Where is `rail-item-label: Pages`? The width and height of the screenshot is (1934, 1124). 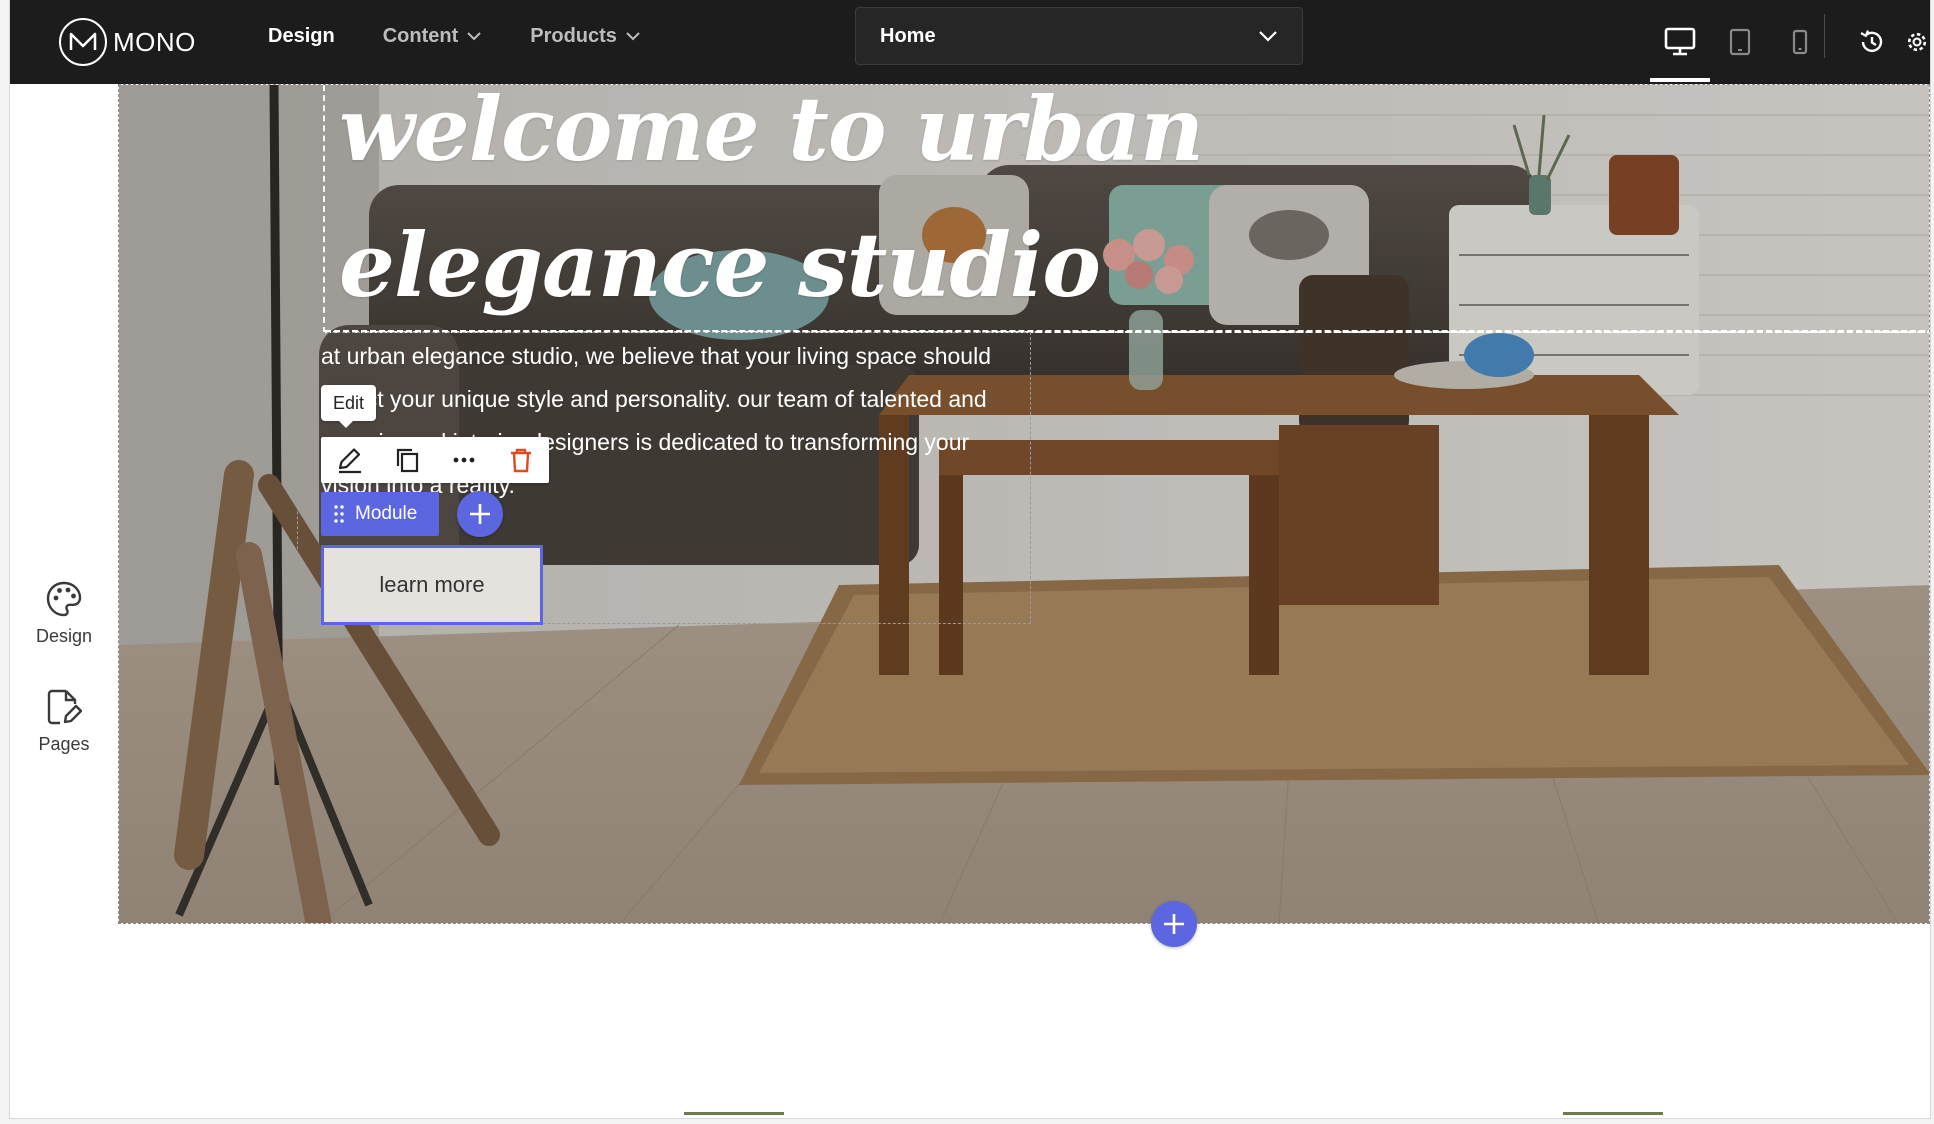 rail-item-label: Pages is located at coordinates (64, 744).